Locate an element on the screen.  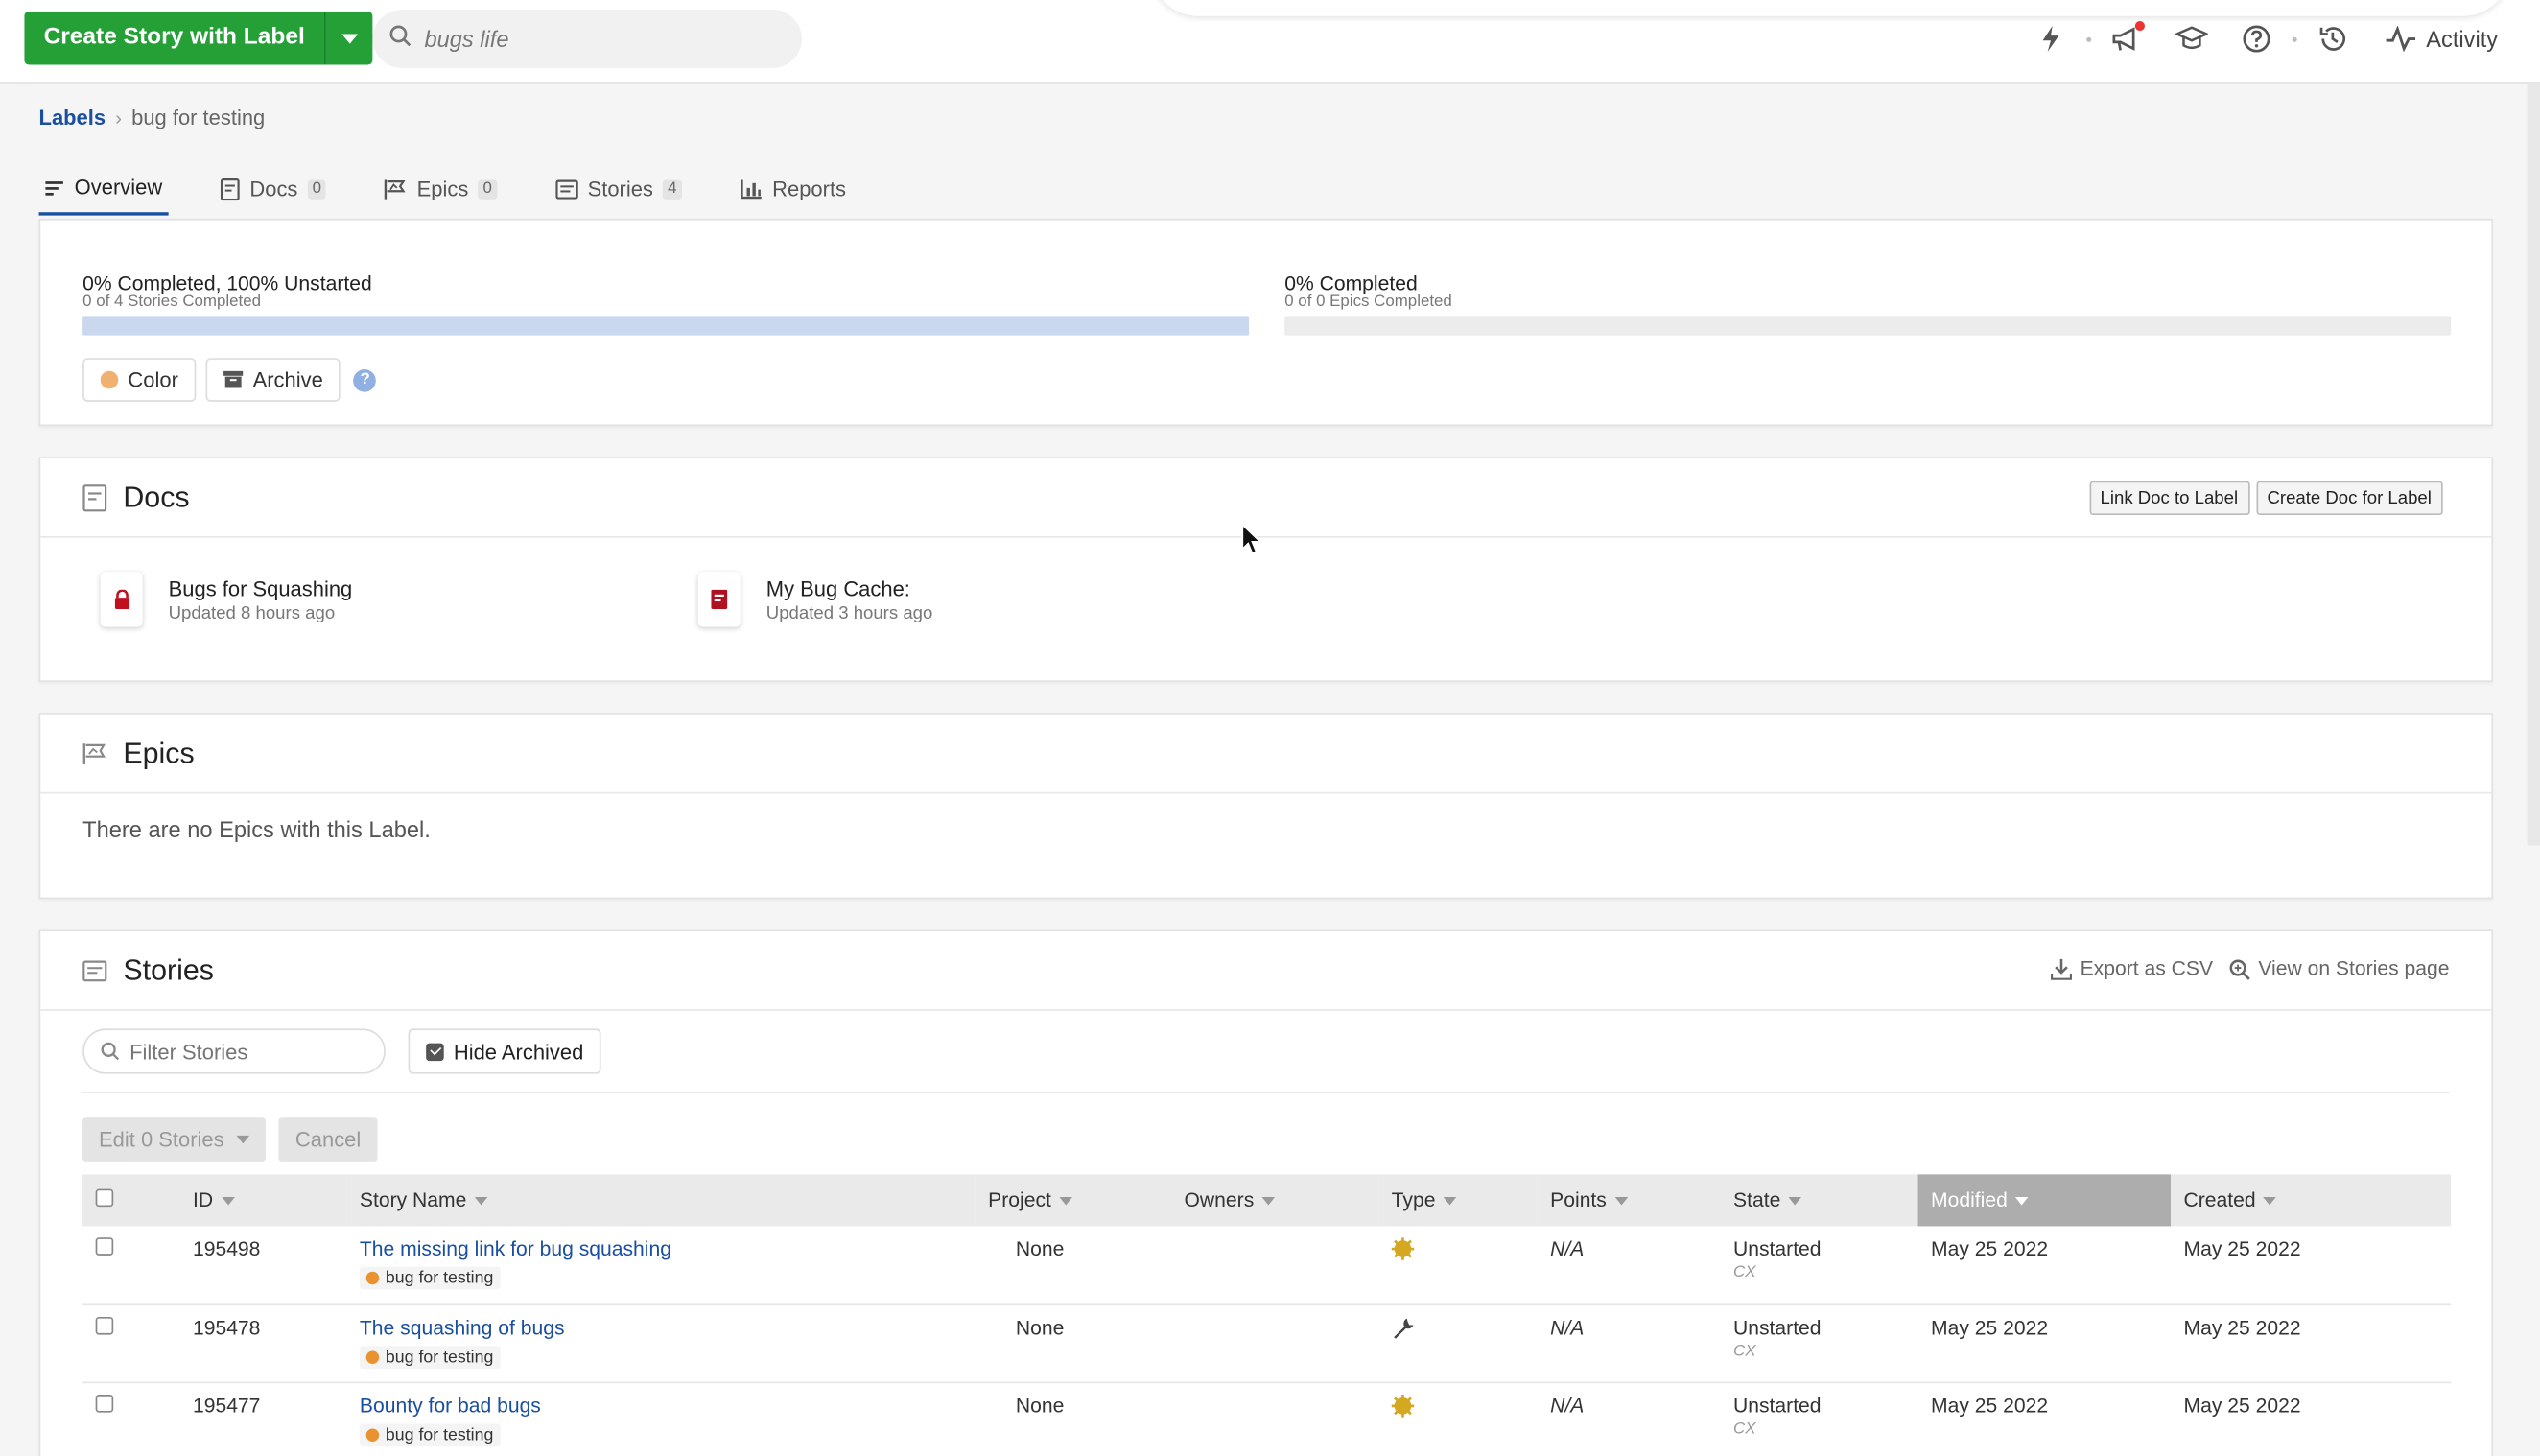
reports-chart-icon is located at coordinates (751, 189).